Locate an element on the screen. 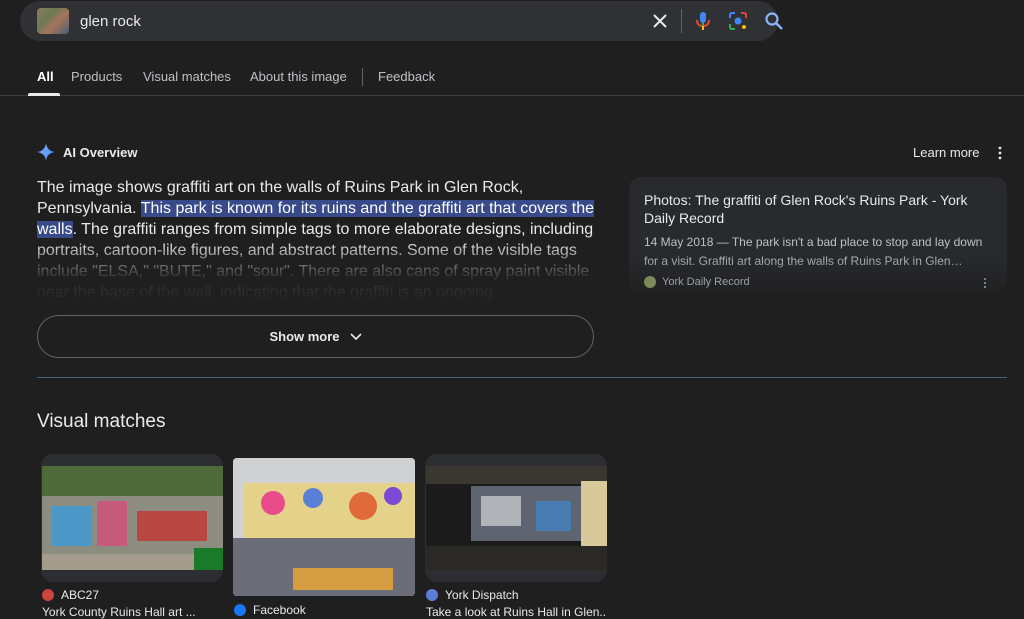  visual-match-source: Facebook is located at coordinates (270, 610).